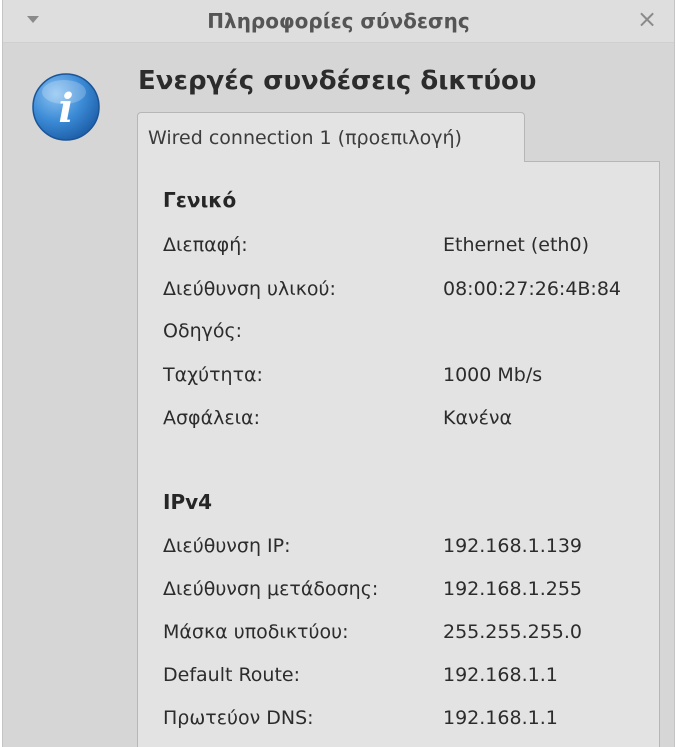 Image resolution: width=677 pixels, height=747 pixels. I want to click on svg-text: i, so click(65, 108).